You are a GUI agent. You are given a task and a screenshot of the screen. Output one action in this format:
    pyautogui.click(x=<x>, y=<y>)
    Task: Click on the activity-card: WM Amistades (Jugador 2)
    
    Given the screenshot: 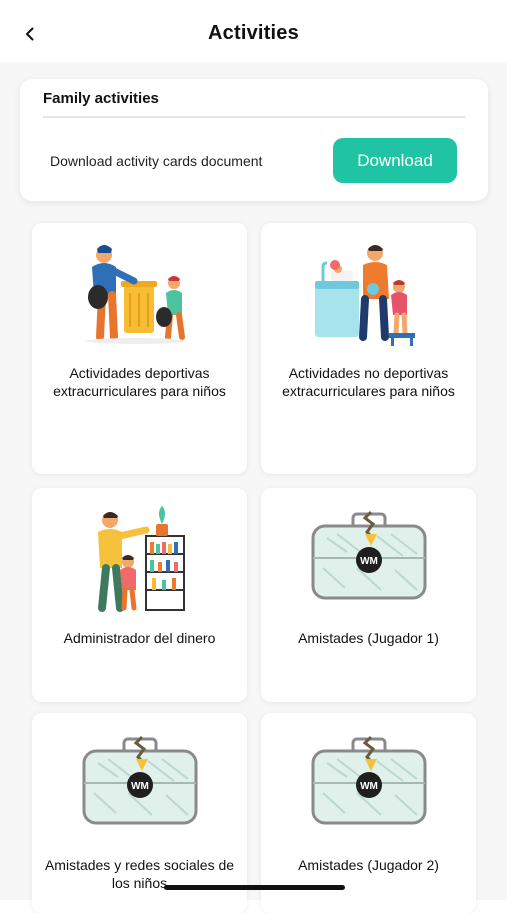 What is the action you would take?
    pyautogui.click(x=368, y=813)
    